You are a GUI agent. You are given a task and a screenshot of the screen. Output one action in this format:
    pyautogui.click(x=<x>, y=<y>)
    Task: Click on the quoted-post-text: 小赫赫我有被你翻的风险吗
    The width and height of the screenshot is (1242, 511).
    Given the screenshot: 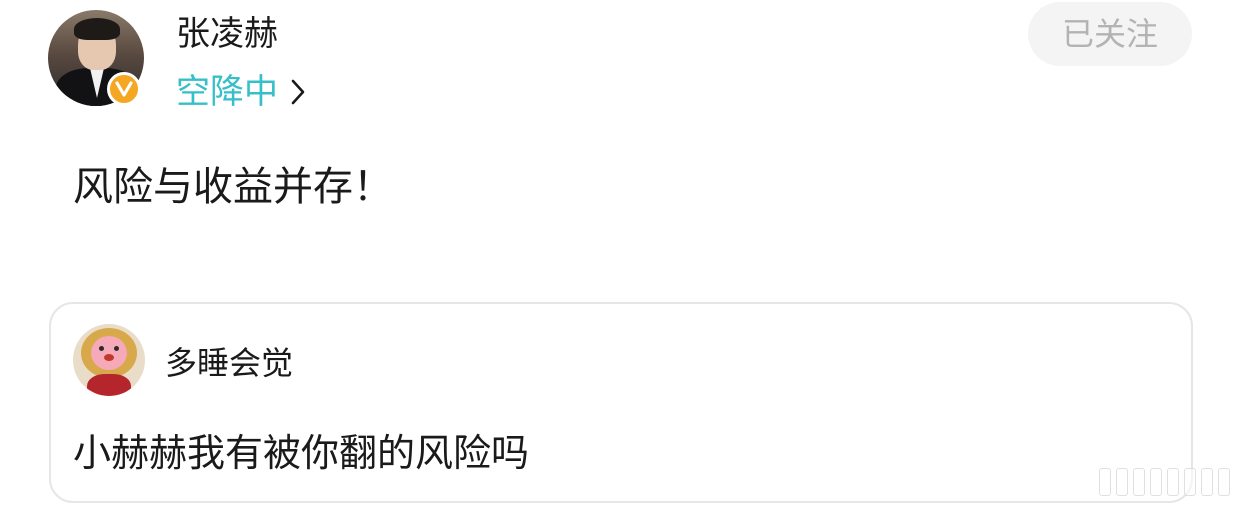 What is the action you would take?
    pyautogui.click(x=301, y=453)
    